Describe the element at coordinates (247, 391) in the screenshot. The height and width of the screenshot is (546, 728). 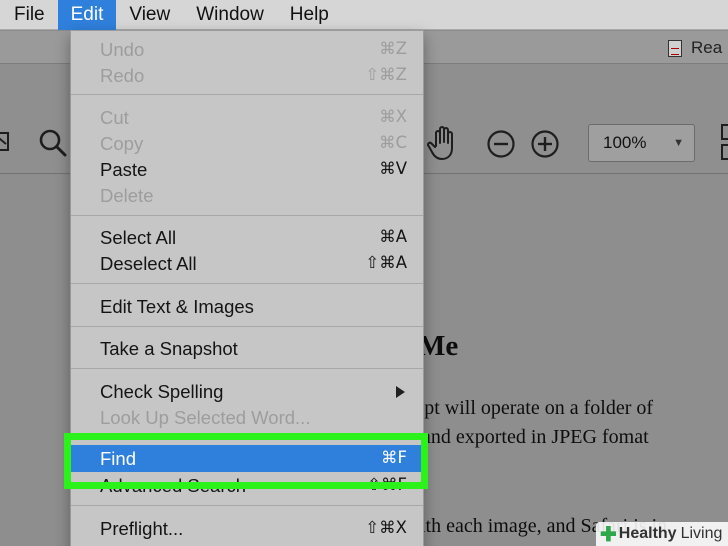
I see `menu-item-check-spelling: Check Spelling` at that location.